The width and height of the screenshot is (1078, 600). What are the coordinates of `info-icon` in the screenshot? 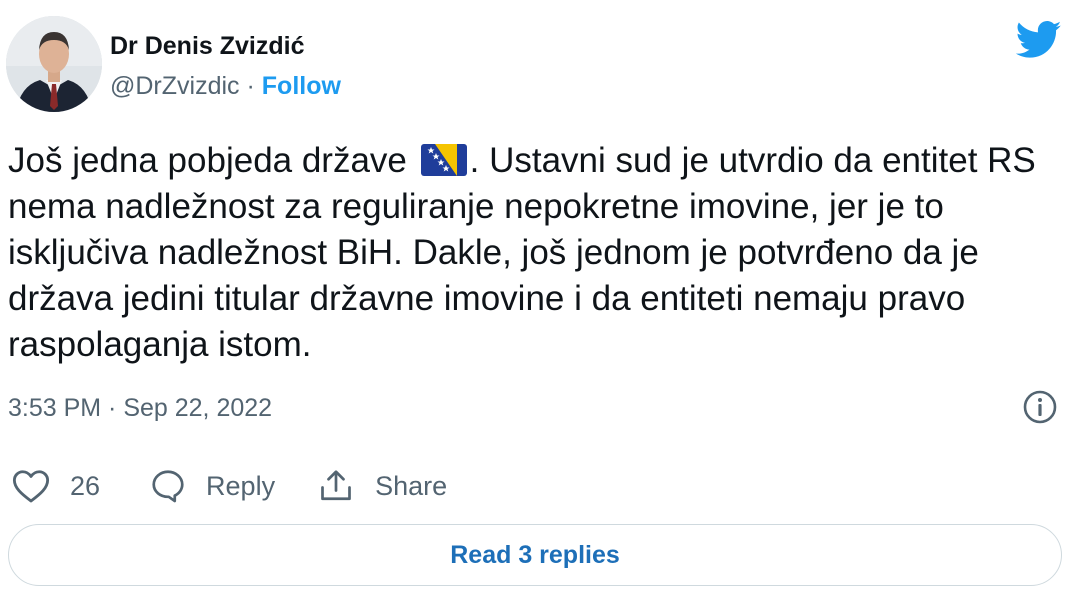 It's located at (1040, 407).